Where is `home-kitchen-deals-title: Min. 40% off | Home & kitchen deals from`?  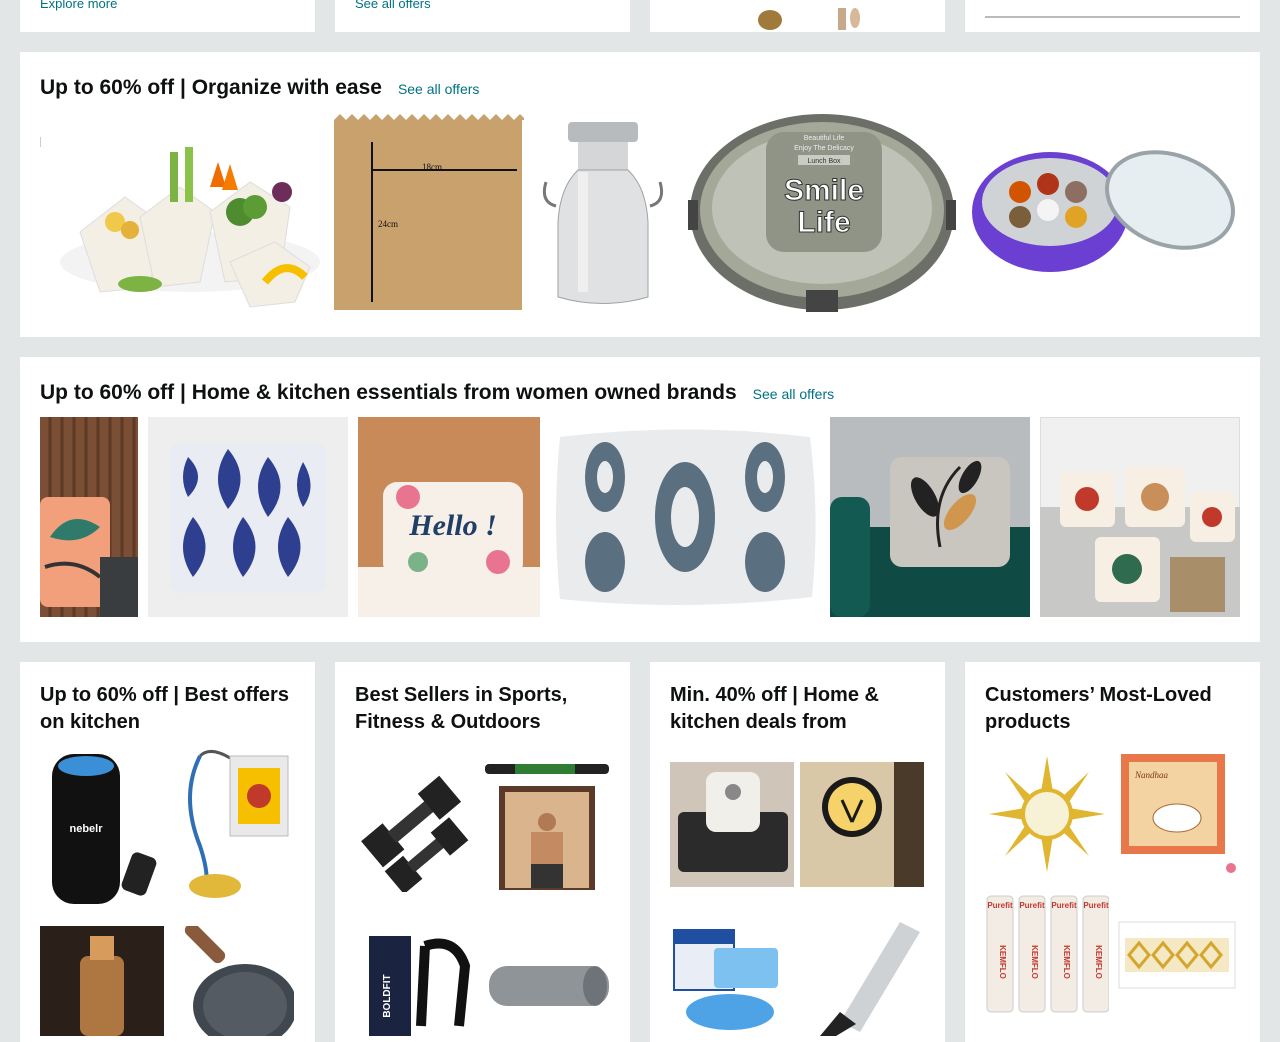 home-kitchen-deals-title: Min. 40% off | Home & kitchen deals from is located at coordinates (774, 708).